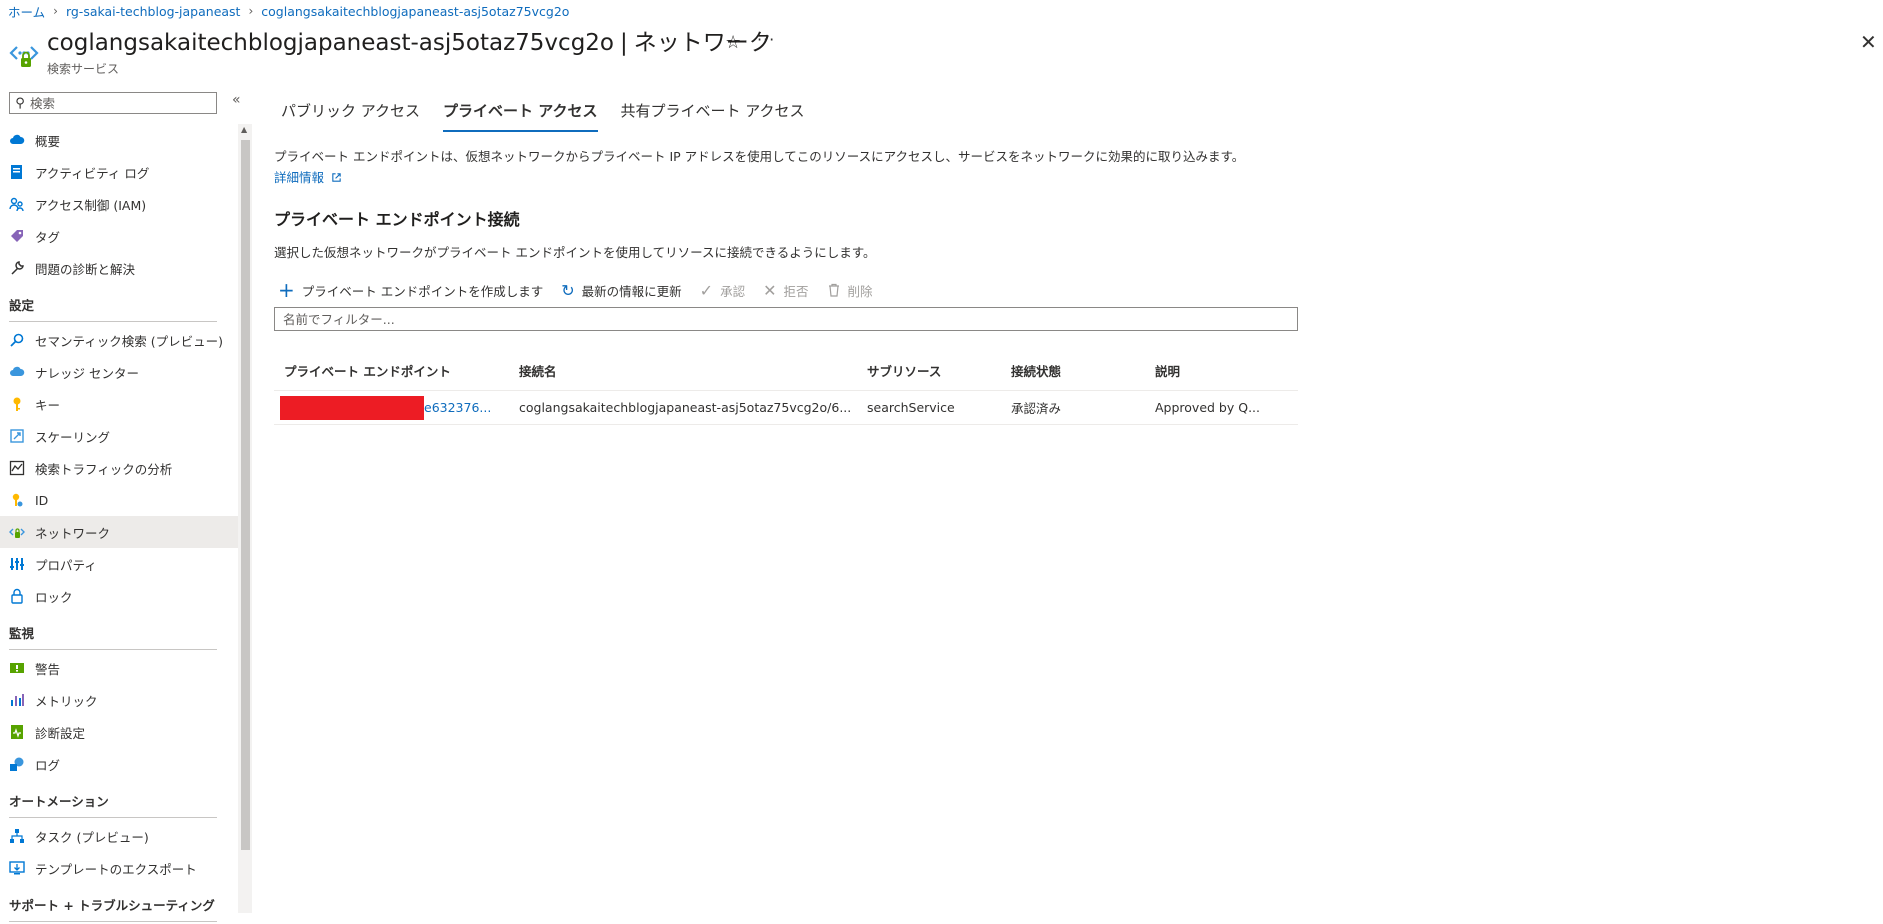  What do you see at coordinates (766, 39) in the screenshot?
I see `more-options-icon: ···` at bounding box center [766, 39].